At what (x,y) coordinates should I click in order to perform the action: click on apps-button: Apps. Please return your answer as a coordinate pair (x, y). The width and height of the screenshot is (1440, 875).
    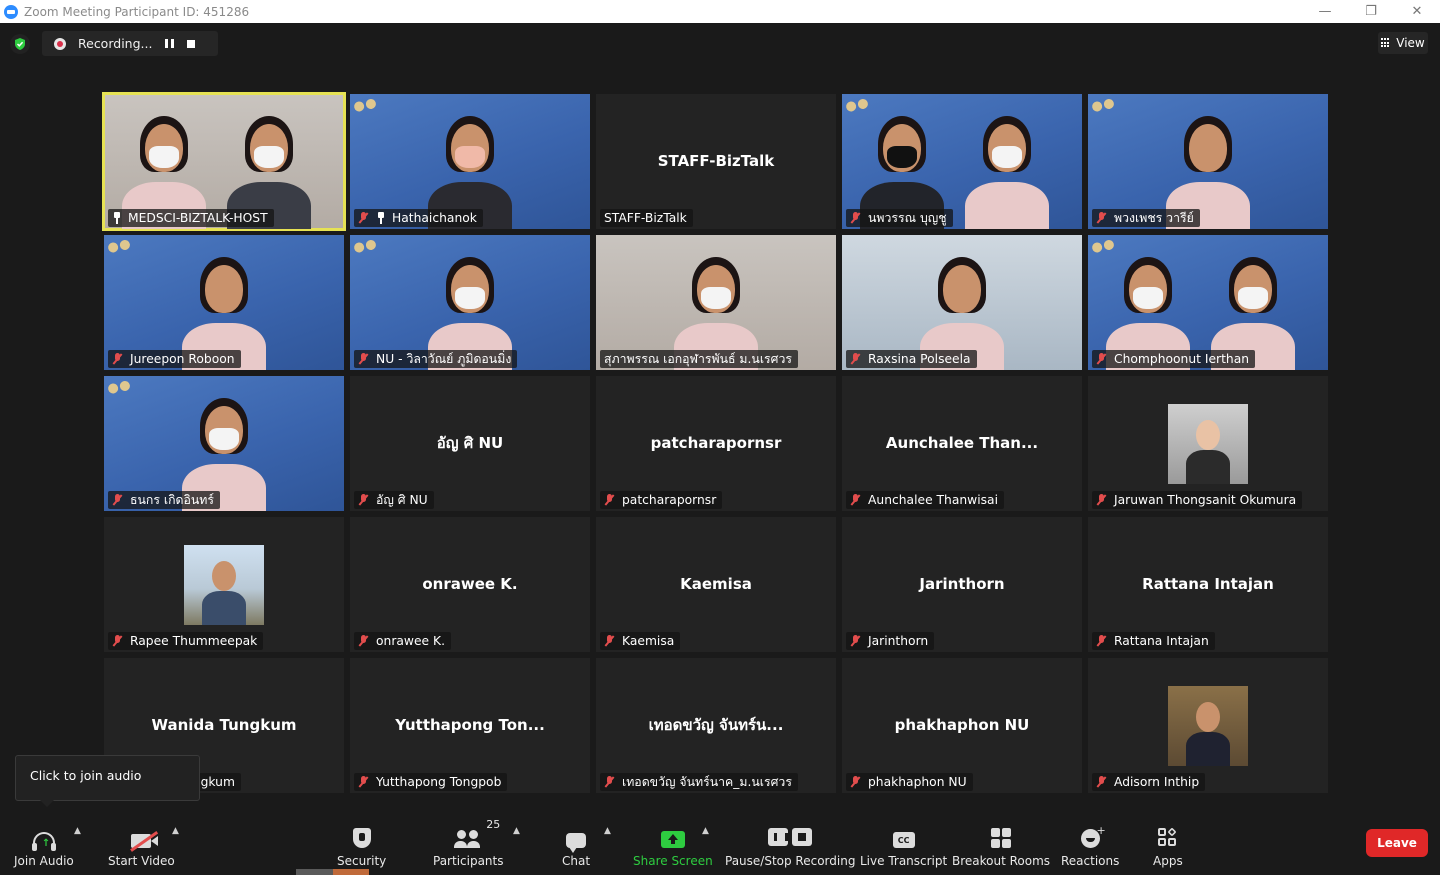
    Looking at the image, I should click on (1168, 845).